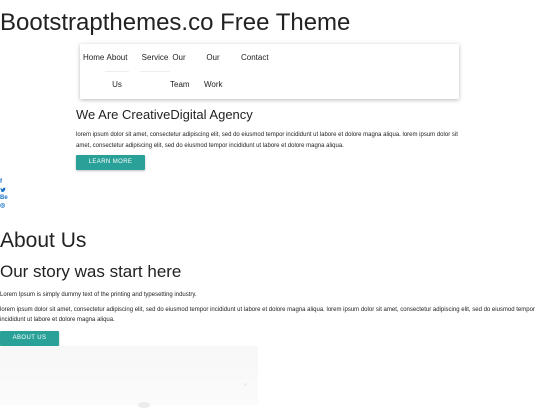 This screenshot has width=540, height=408. Describe the element at coordinates (110, 162) in the screenshot. I see `learn-more-button: LEARN MORE` at that location.